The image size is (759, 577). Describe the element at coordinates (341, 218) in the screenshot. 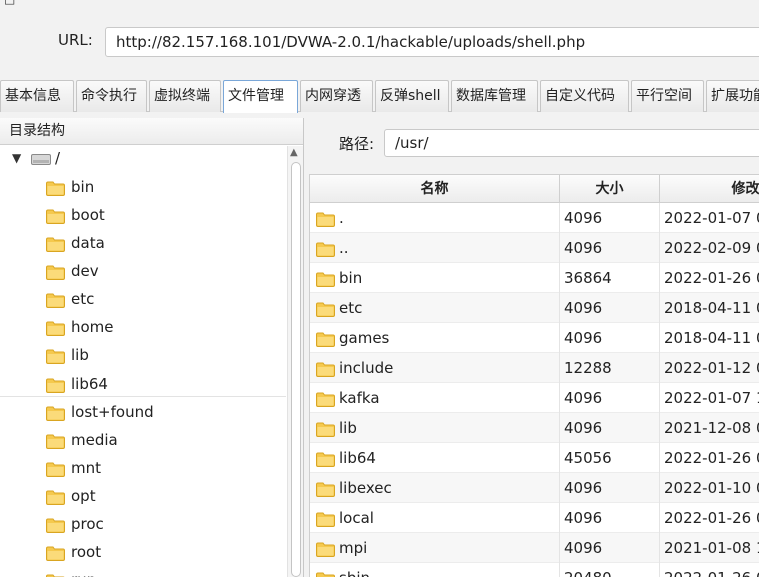

I see `file-name: .` at that location.